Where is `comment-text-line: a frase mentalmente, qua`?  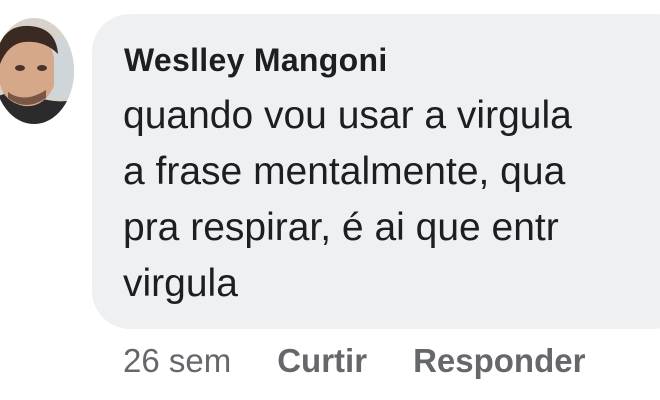
comment-text-line: a frase mentalmente, qua is located at coordinates (344, 171).